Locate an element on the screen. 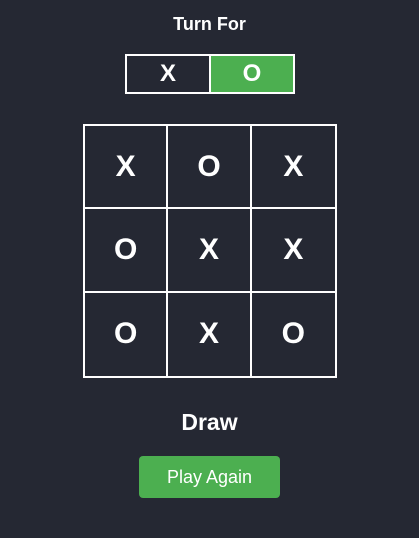 The image size is (419, 538). game-result: Draw is located at coordinates (209, 422).